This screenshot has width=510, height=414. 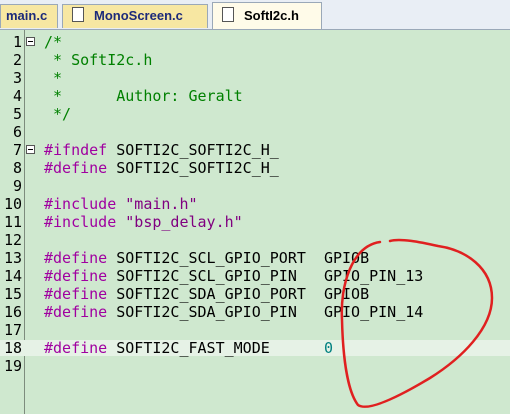 What do you see at coordinates (12, 222) in the screenshot?
I see `line-number: 11` at bounding box center [12, 222].